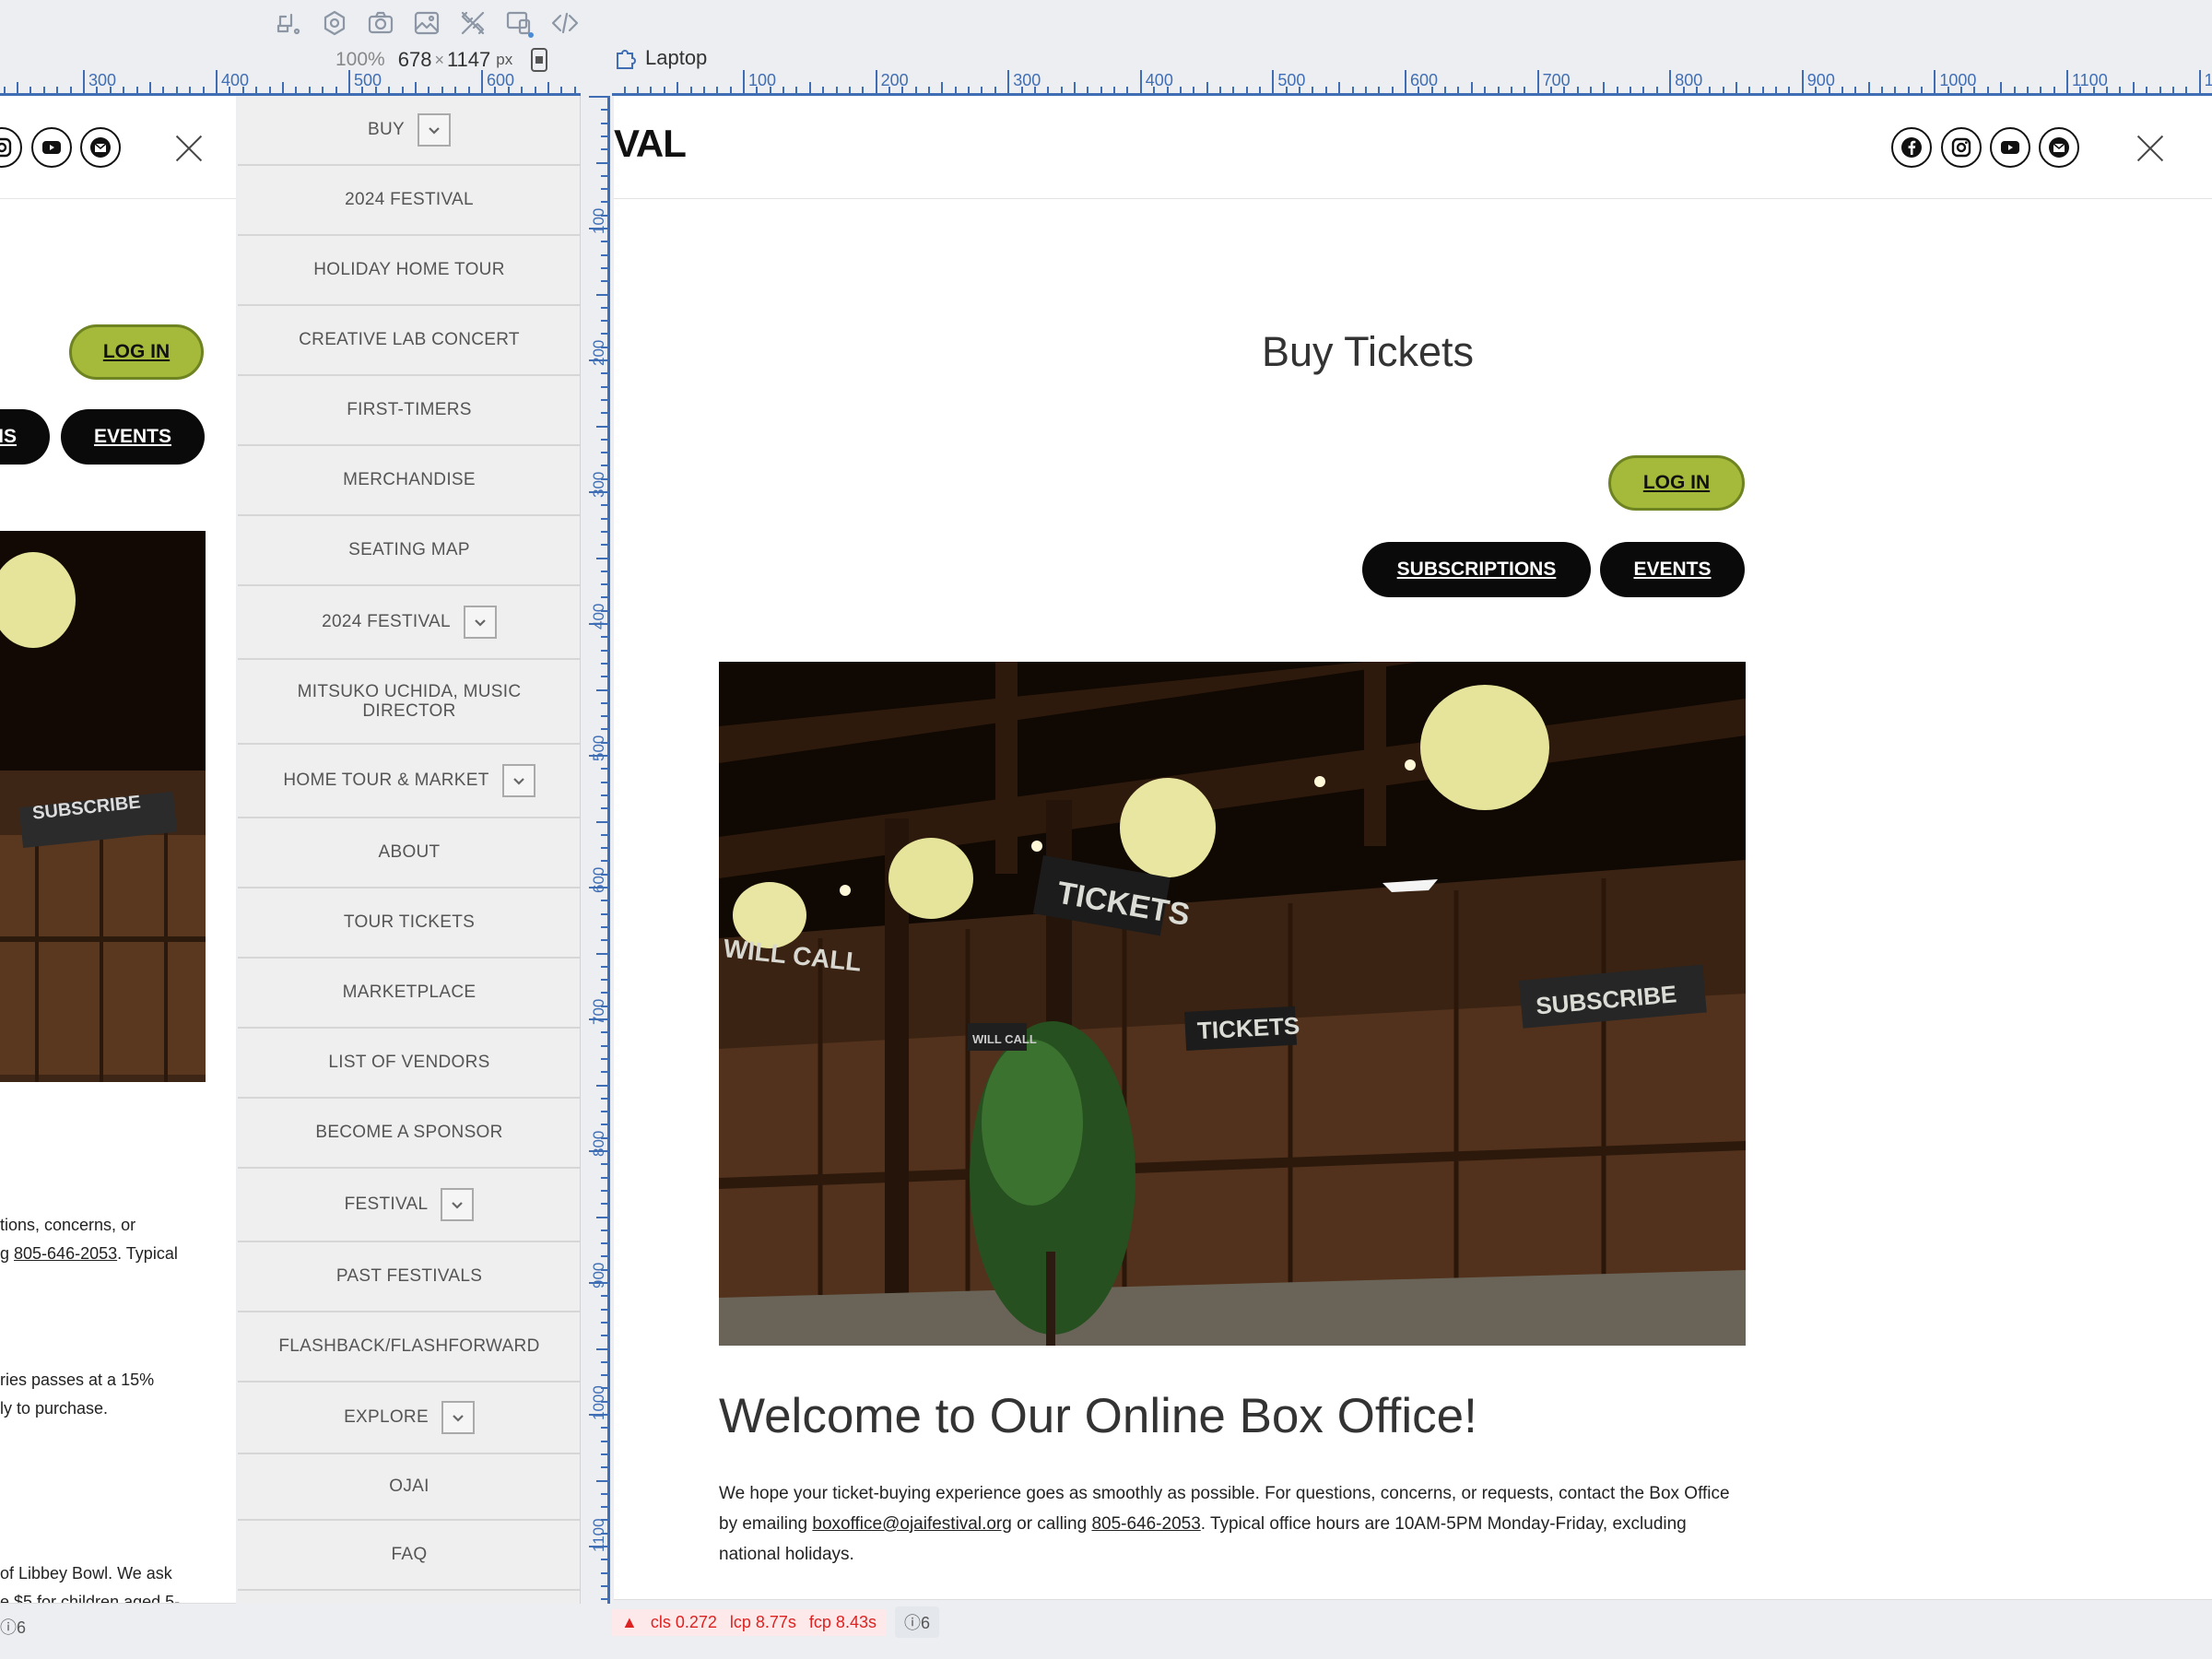  What do you see at coordinates (288, 25) in the screenshot?
I see `paint-roller-icon` at bounding box center [288, 25].